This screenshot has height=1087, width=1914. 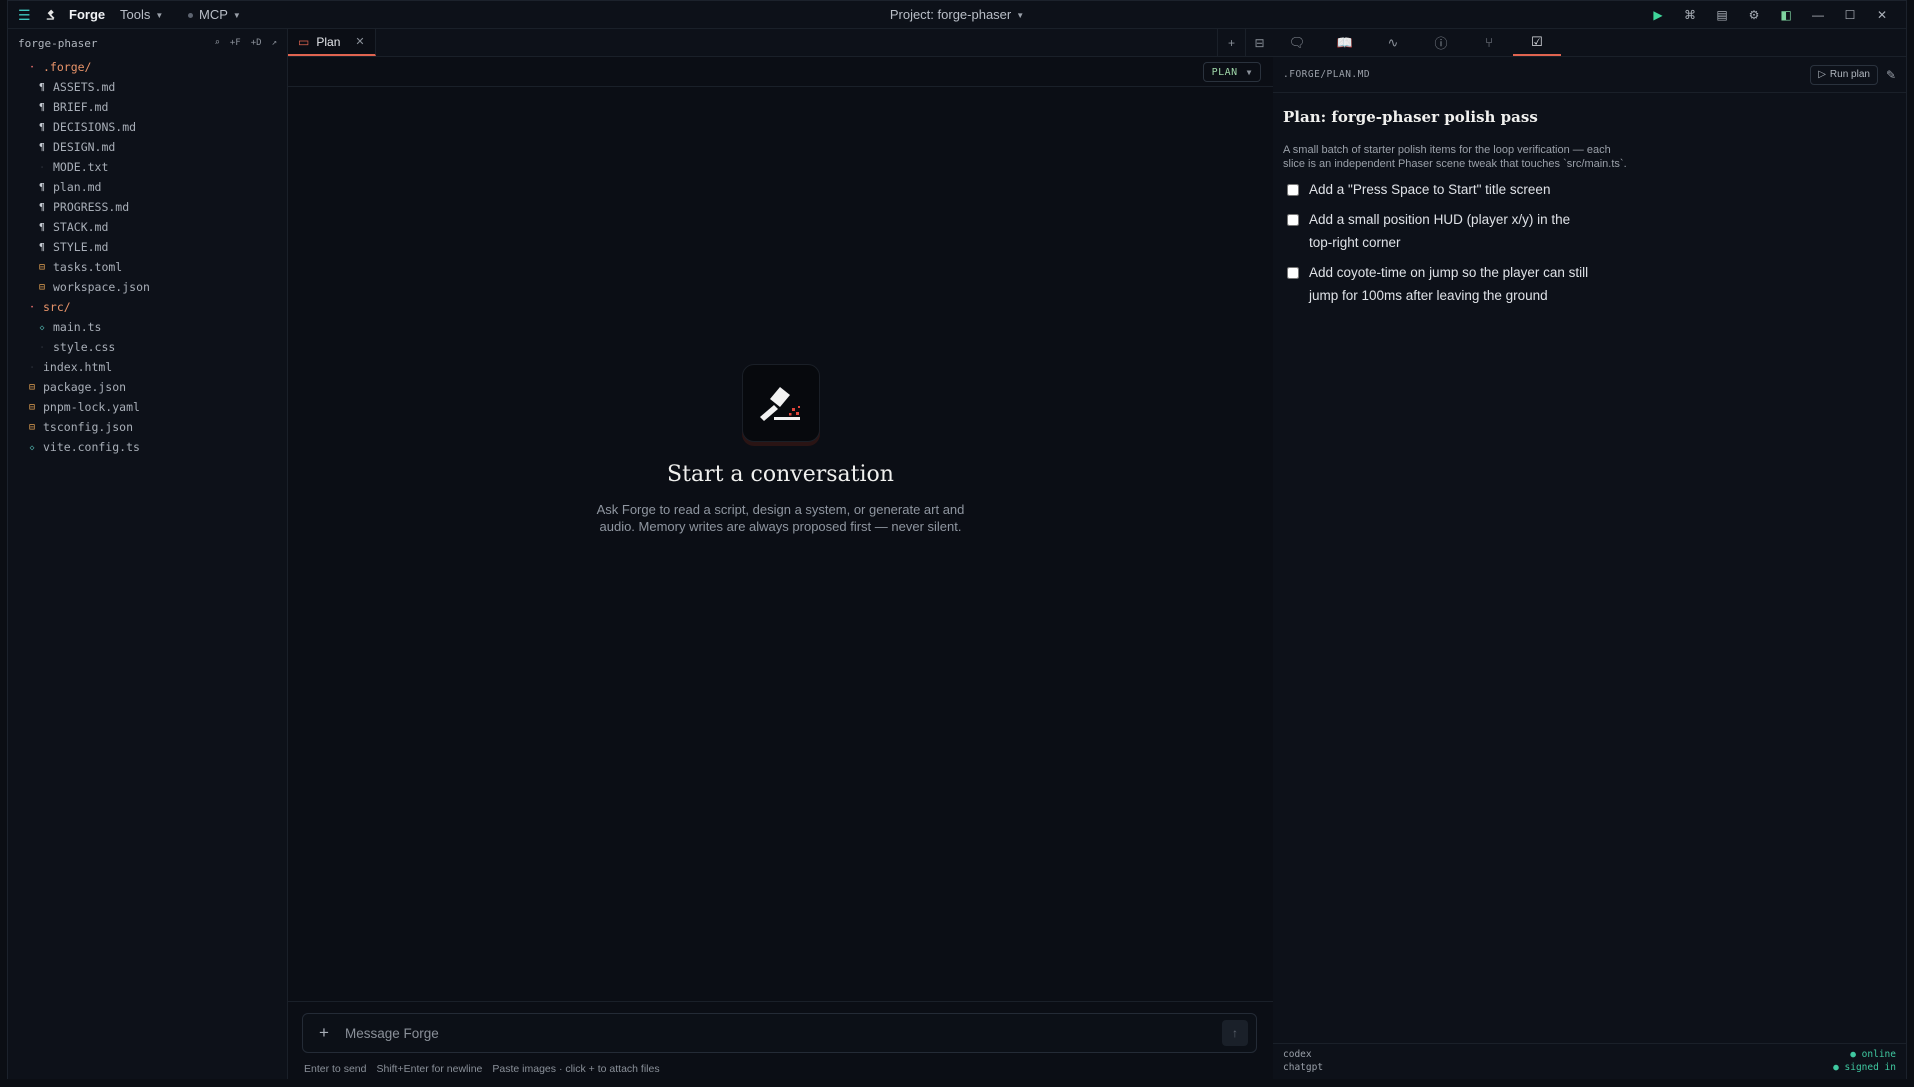 I want to click on tree-folder: • .forge/, so click(x=147, y=67).